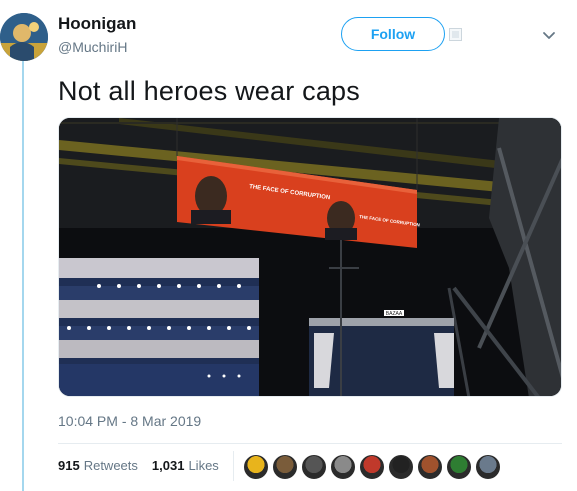 This screenshot has width=577, height=491. I want to click on likes-count: 1,031, so click(168, 465).